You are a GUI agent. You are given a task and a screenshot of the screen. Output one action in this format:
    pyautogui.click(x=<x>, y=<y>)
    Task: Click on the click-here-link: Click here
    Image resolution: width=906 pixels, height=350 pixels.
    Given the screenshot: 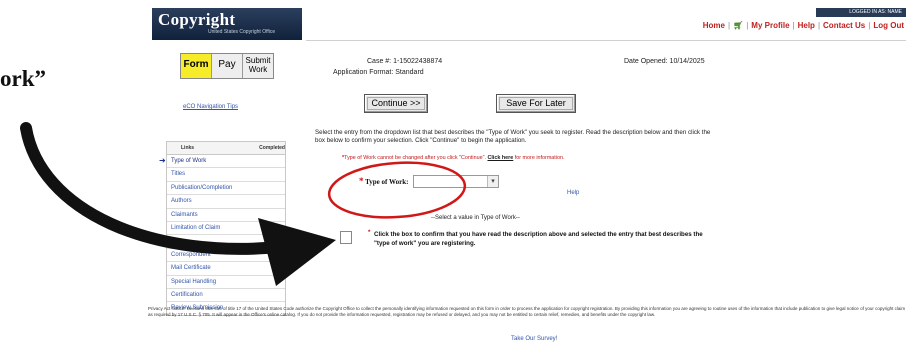 What is the action you would take?
    pyautogui.click(x=500, y=158)
    